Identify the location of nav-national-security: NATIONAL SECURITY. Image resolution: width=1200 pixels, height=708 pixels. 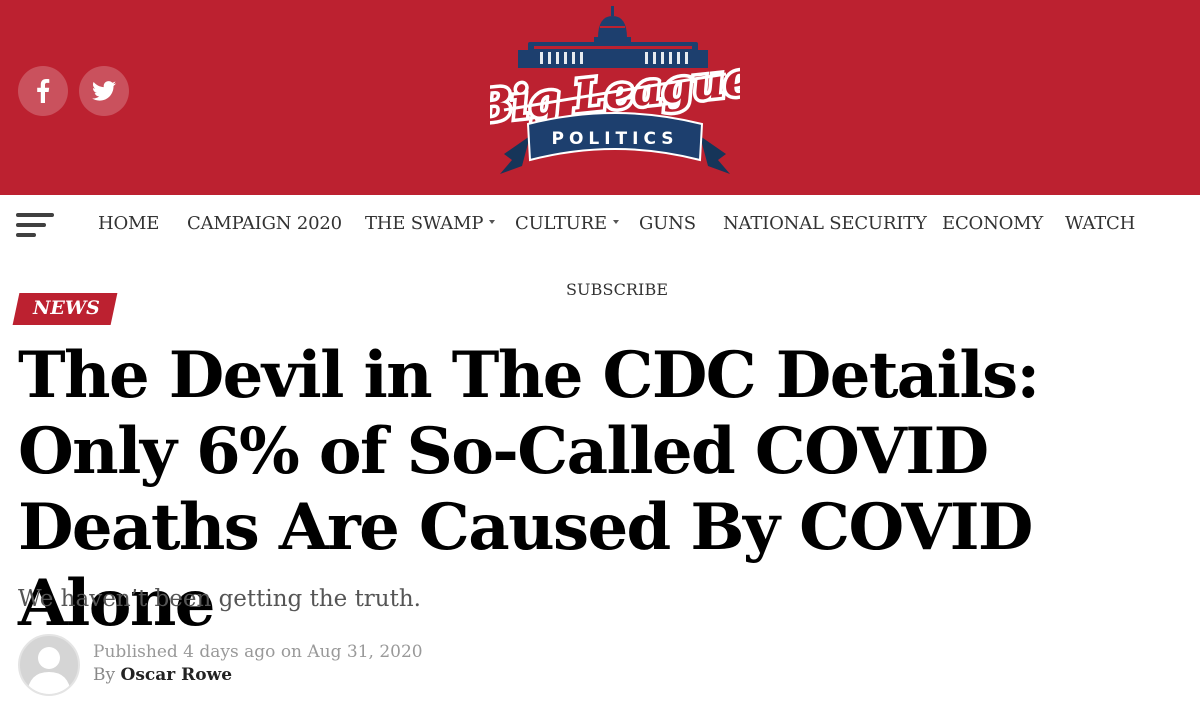
(825, 223).